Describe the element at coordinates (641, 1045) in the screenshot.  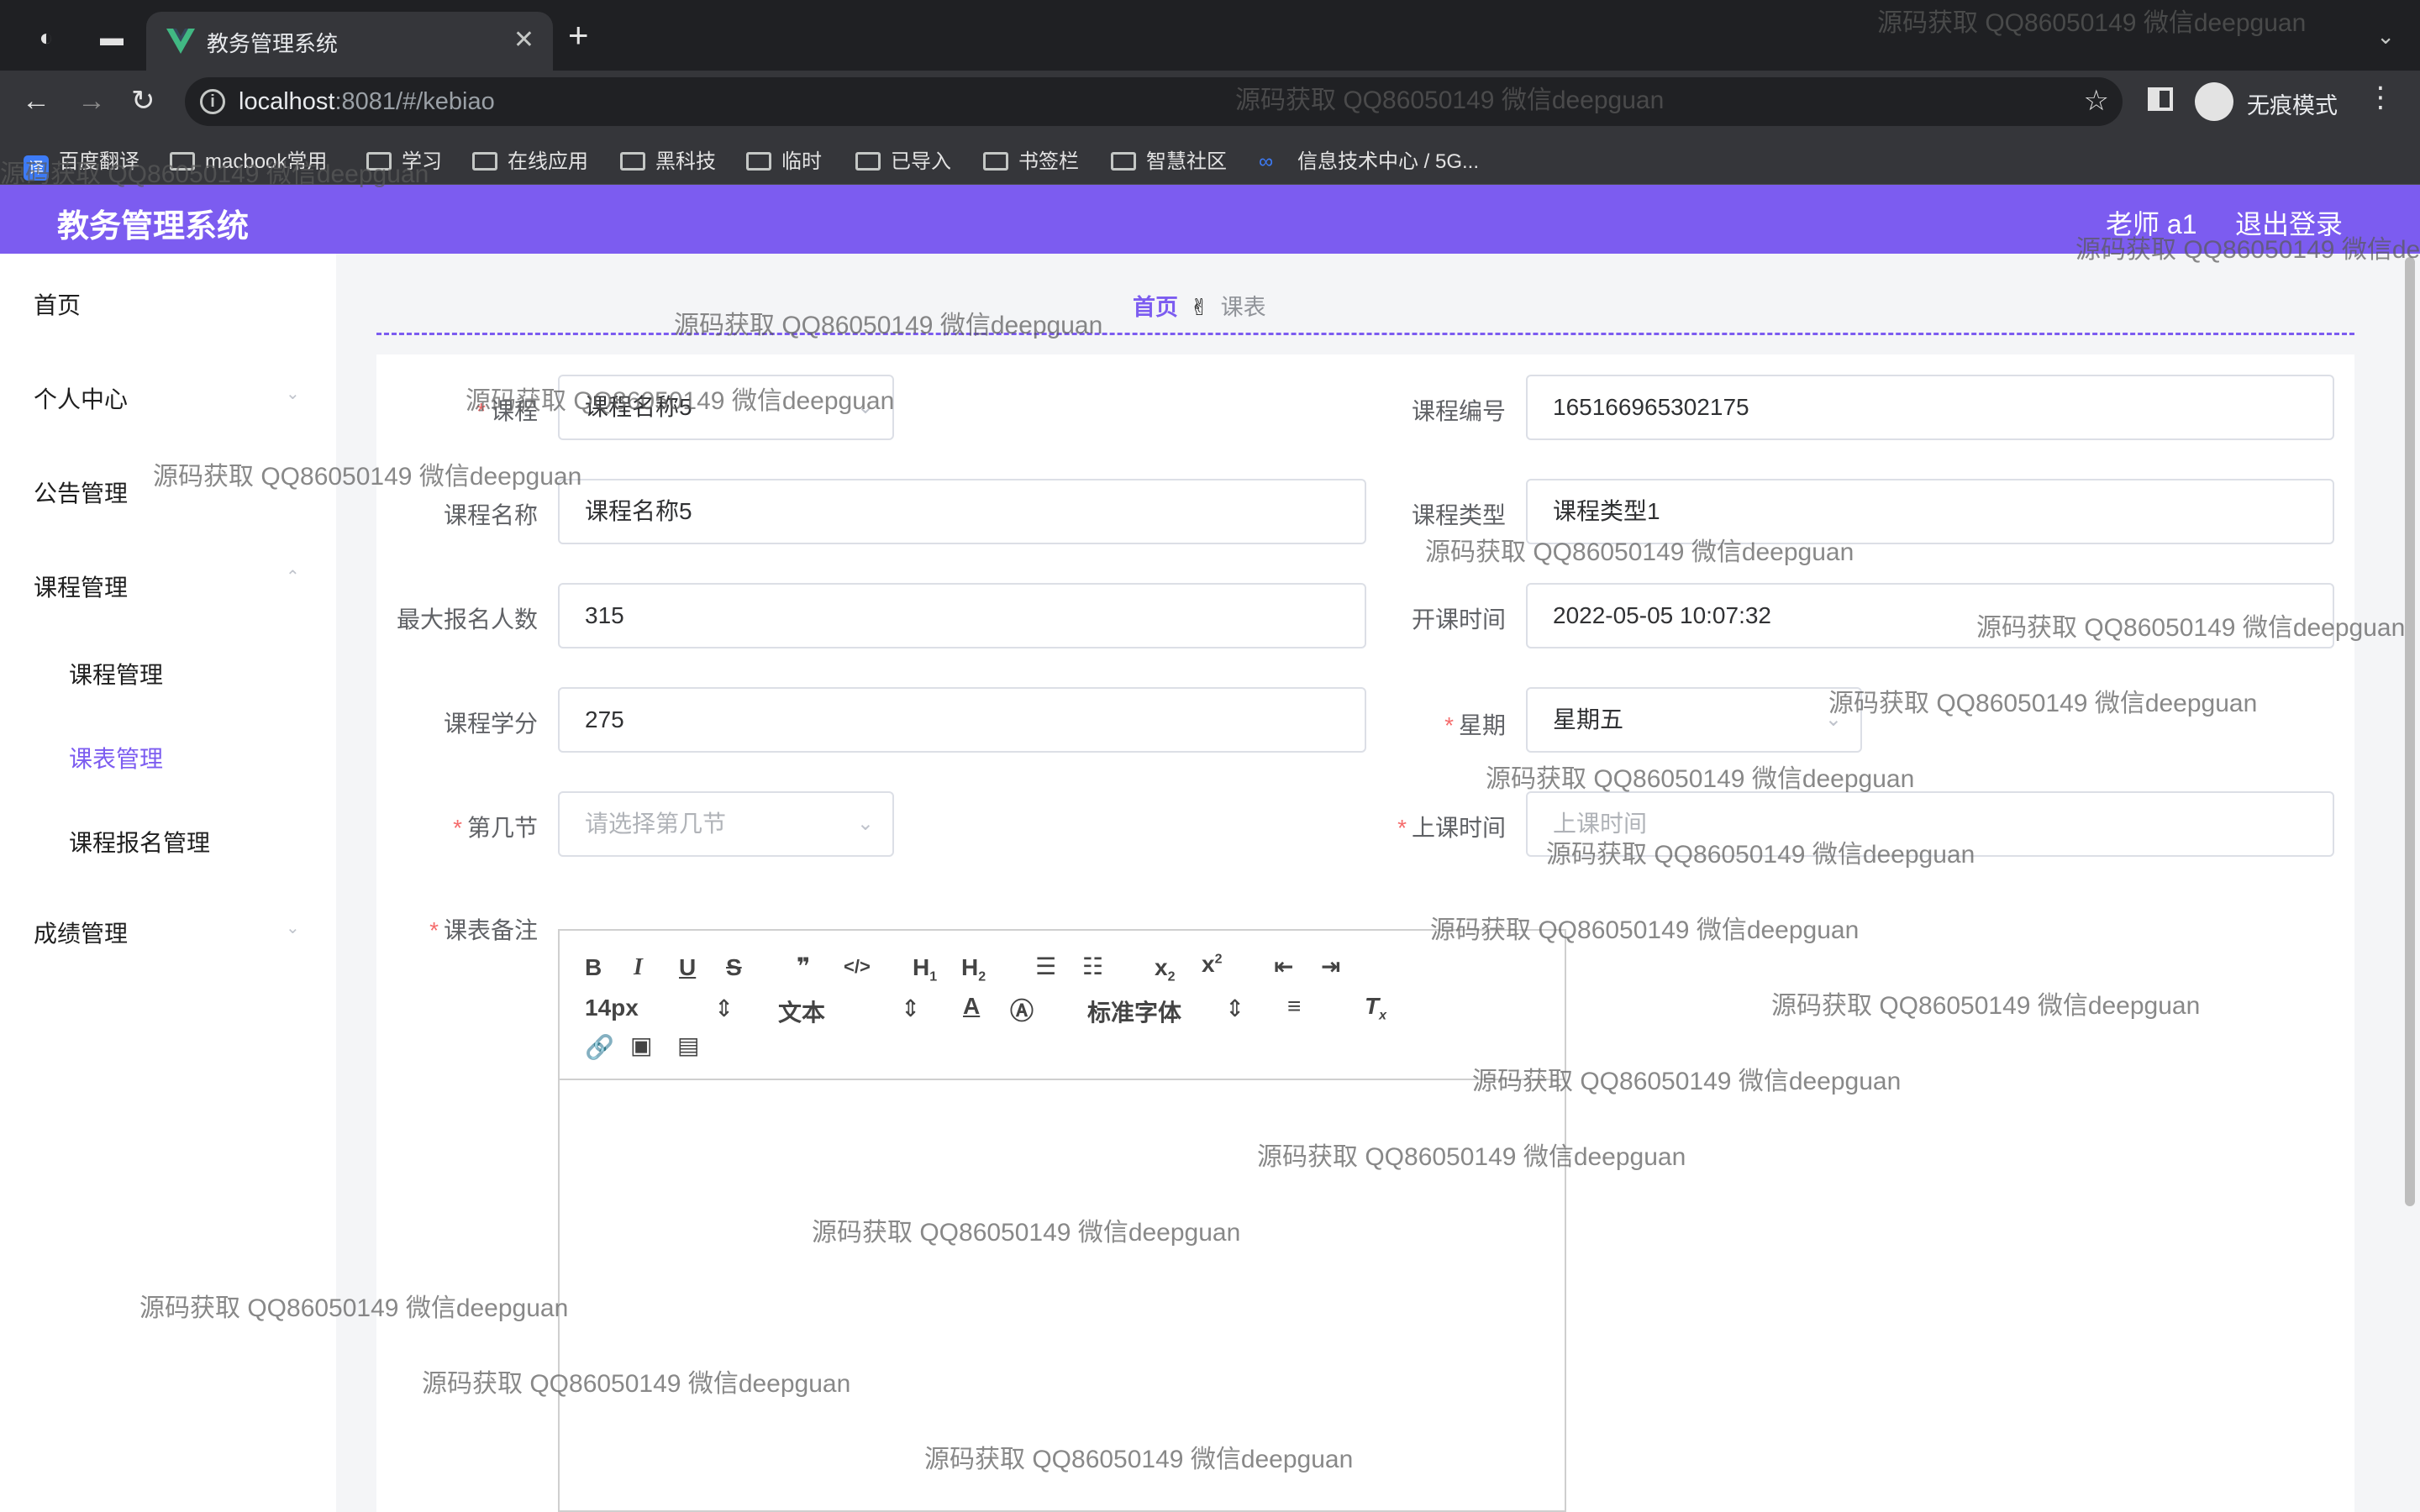
I see `image-icon: ▣` at that location.